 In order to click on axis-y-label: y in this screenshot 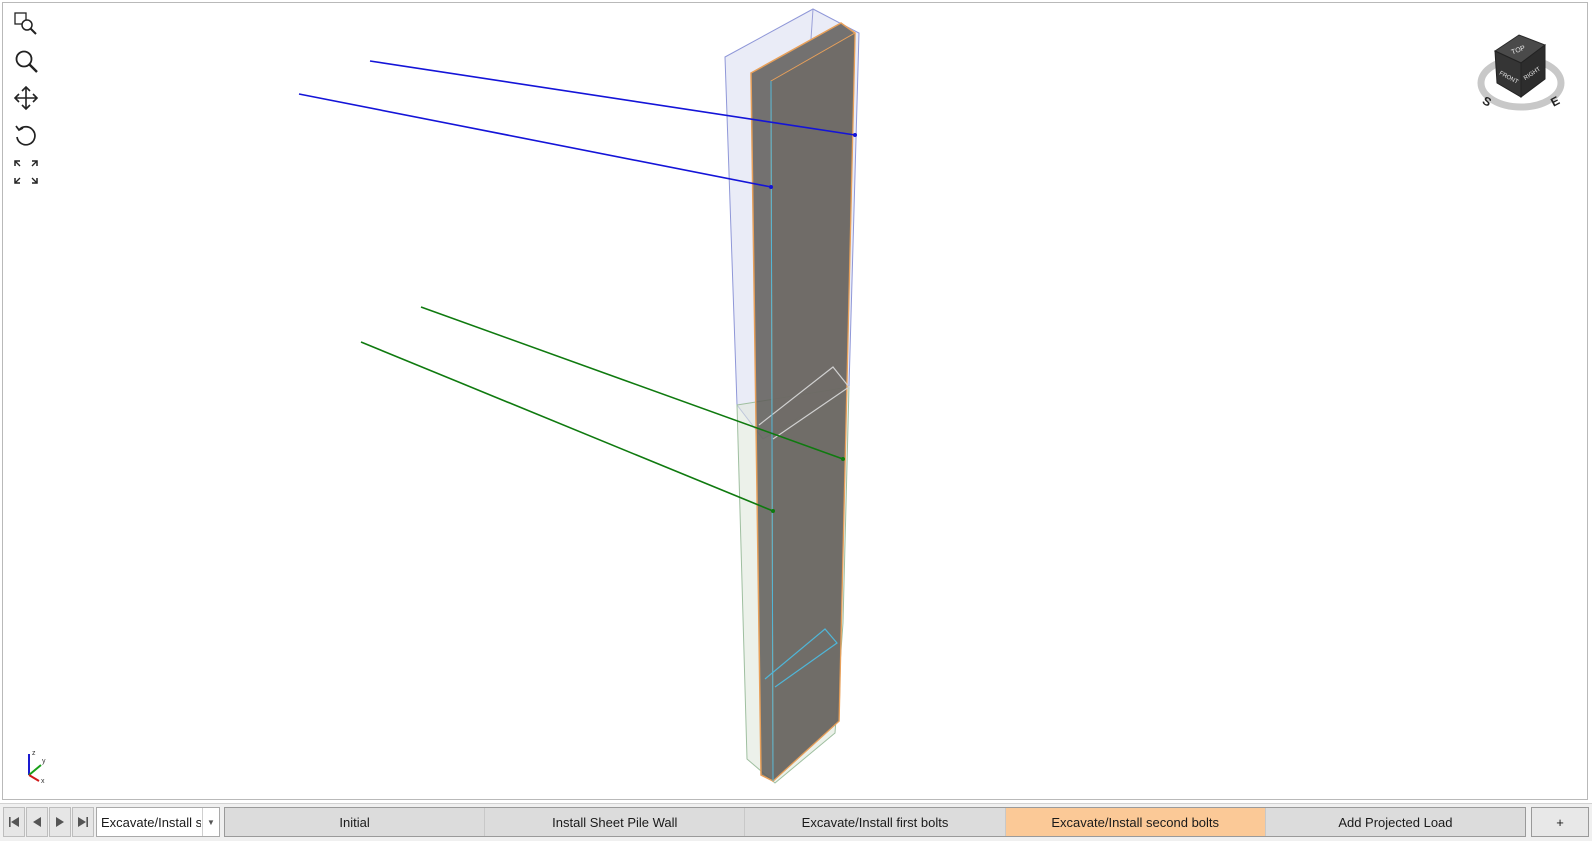, I will do `click(44, 761)`.